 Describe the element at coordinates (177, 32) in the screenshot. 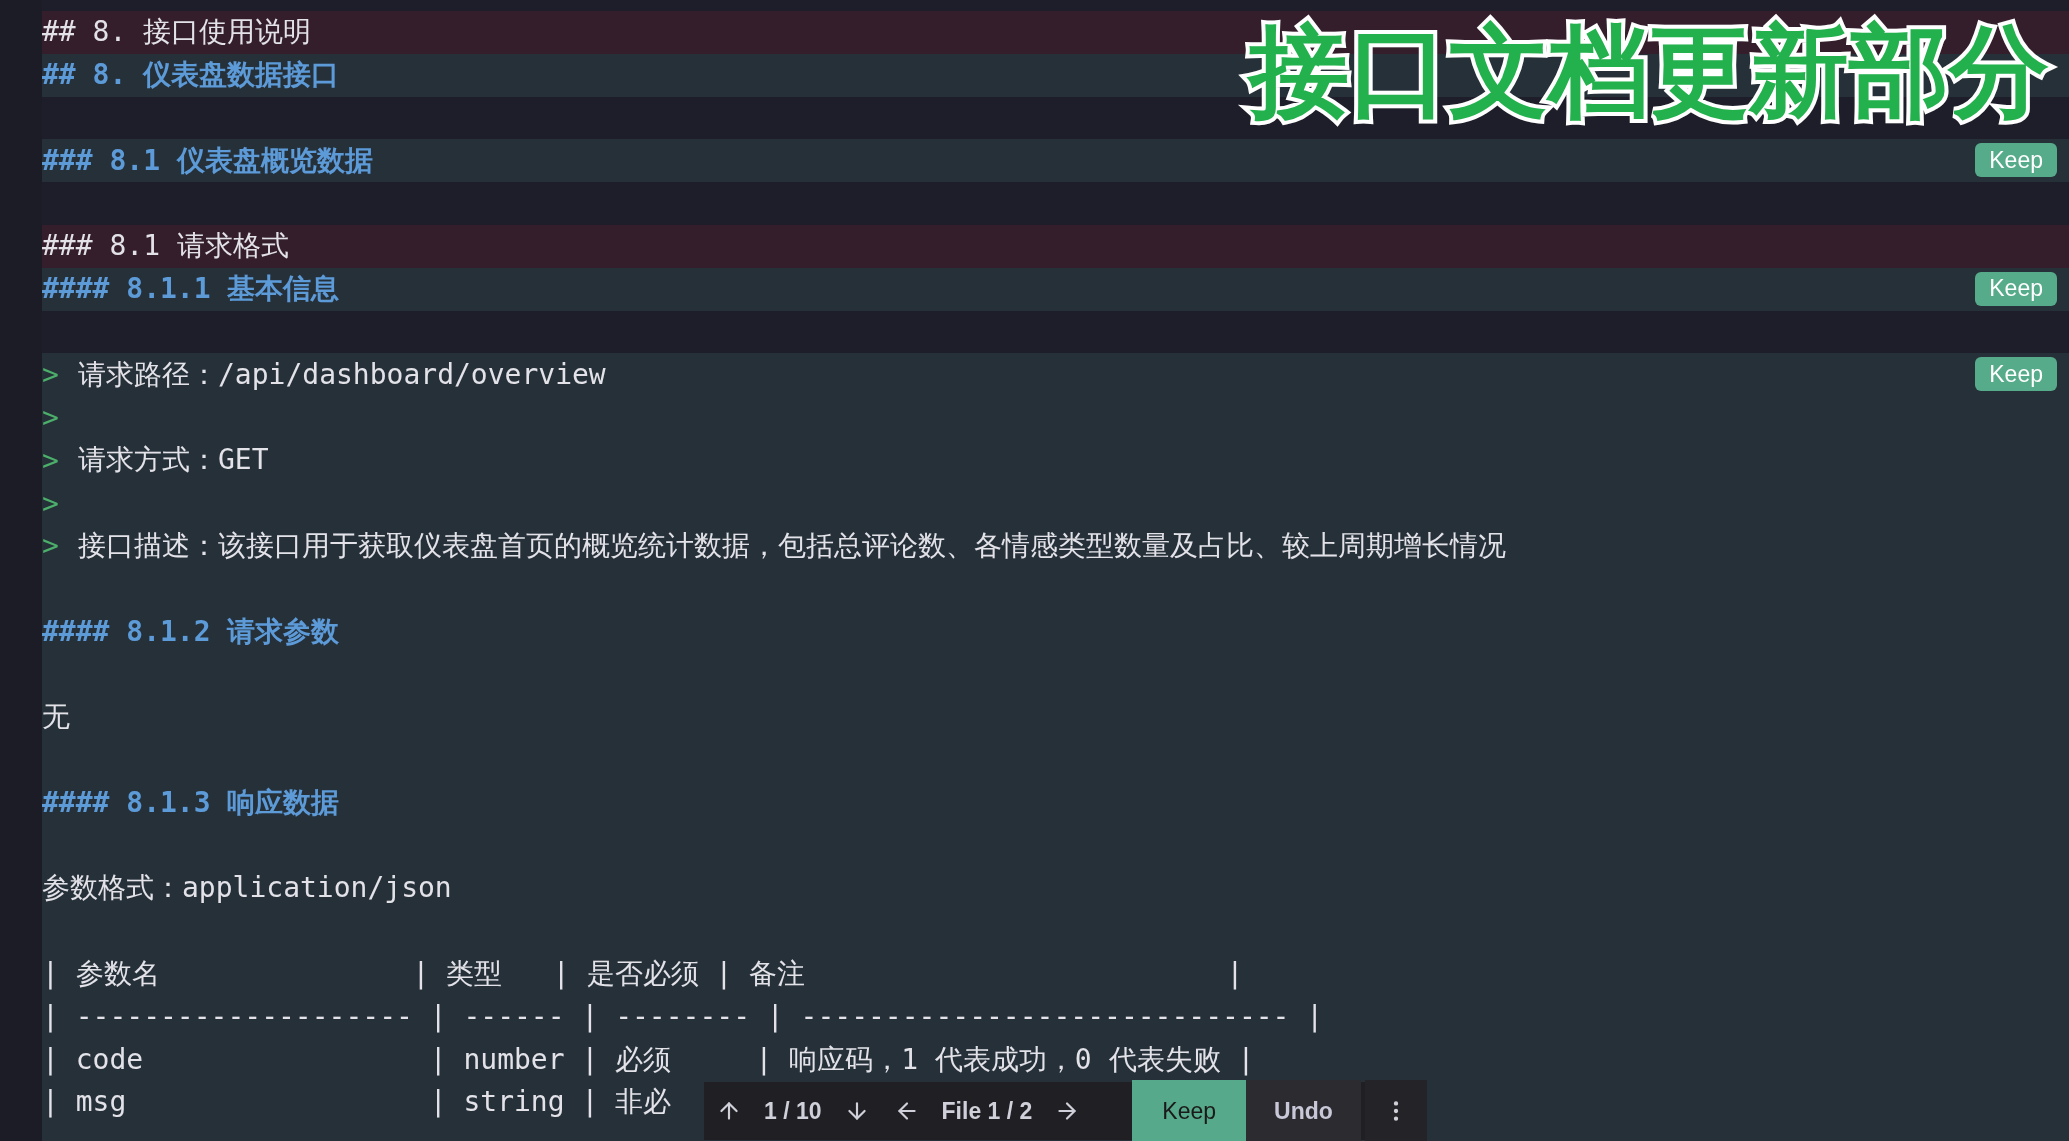

I see `code-text: ## 8. 接口使用说明` at that location.